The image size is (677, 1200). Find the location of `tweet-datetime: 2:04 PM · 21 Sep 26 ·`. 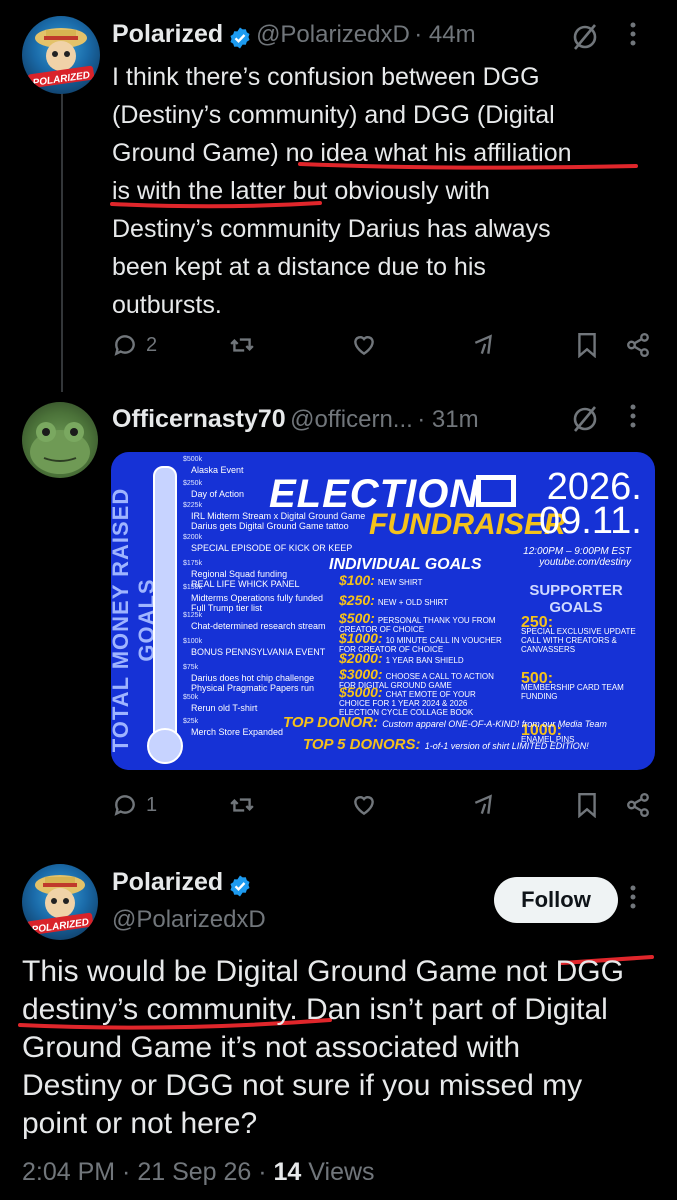

tweet-datetime: 2:04 PM · 21 Sep 26 · is located at coordinates (148, 1172).